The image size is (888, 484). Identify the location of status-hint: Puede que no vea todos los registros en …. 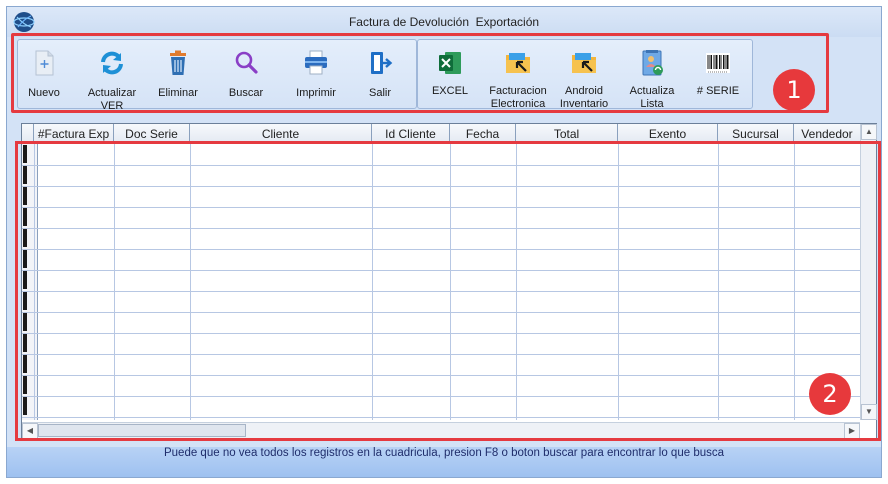
(444, 453).